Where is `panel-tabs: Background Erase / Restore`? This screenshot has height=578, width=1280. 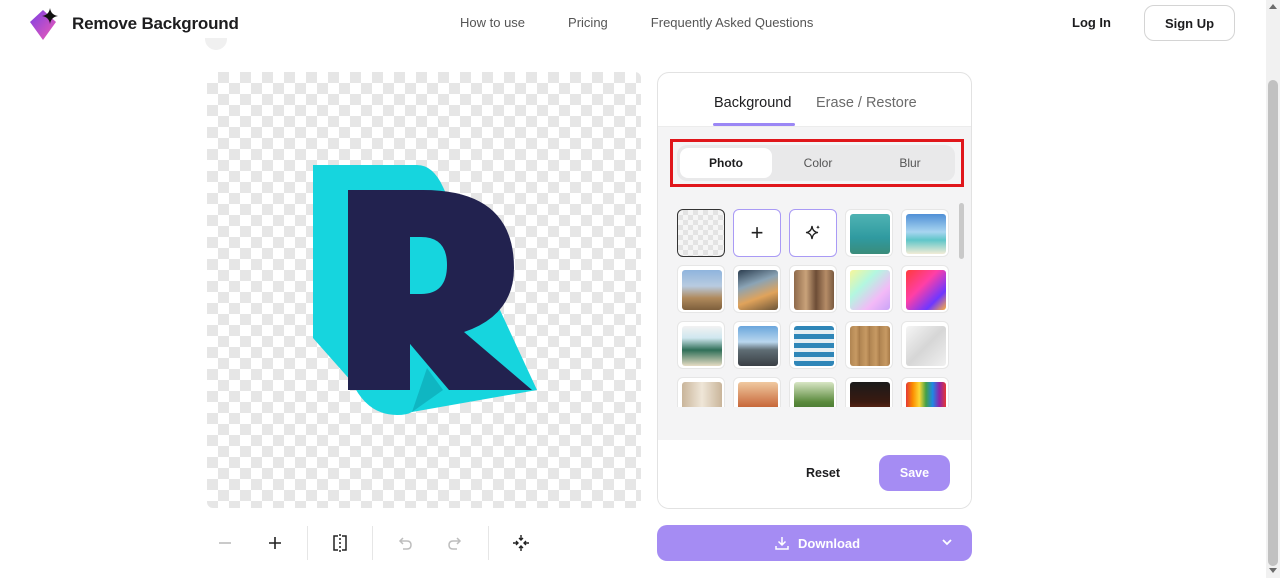 panel-tabs: Background Erase / Restore is located at coordinates (814, 100).